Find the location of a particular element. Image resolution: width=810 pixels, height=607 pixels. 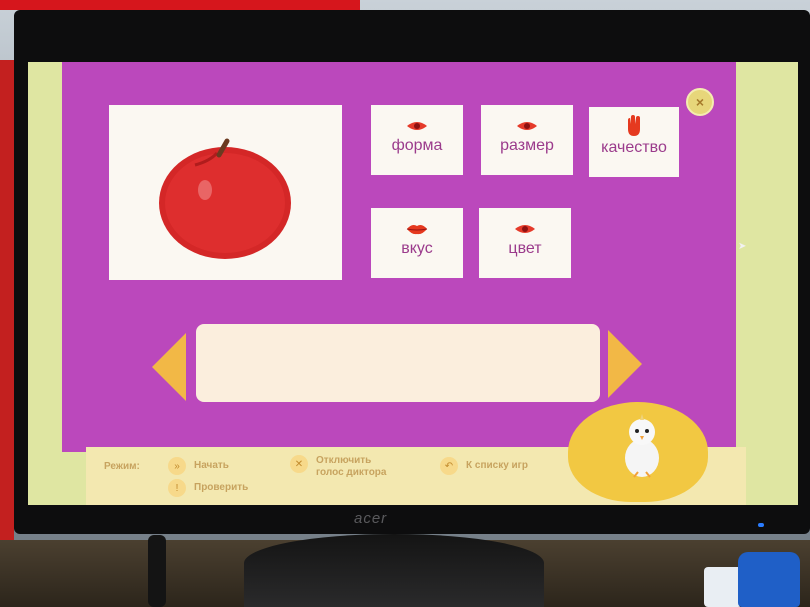

close-button: × is located at coordinates (700, 102).